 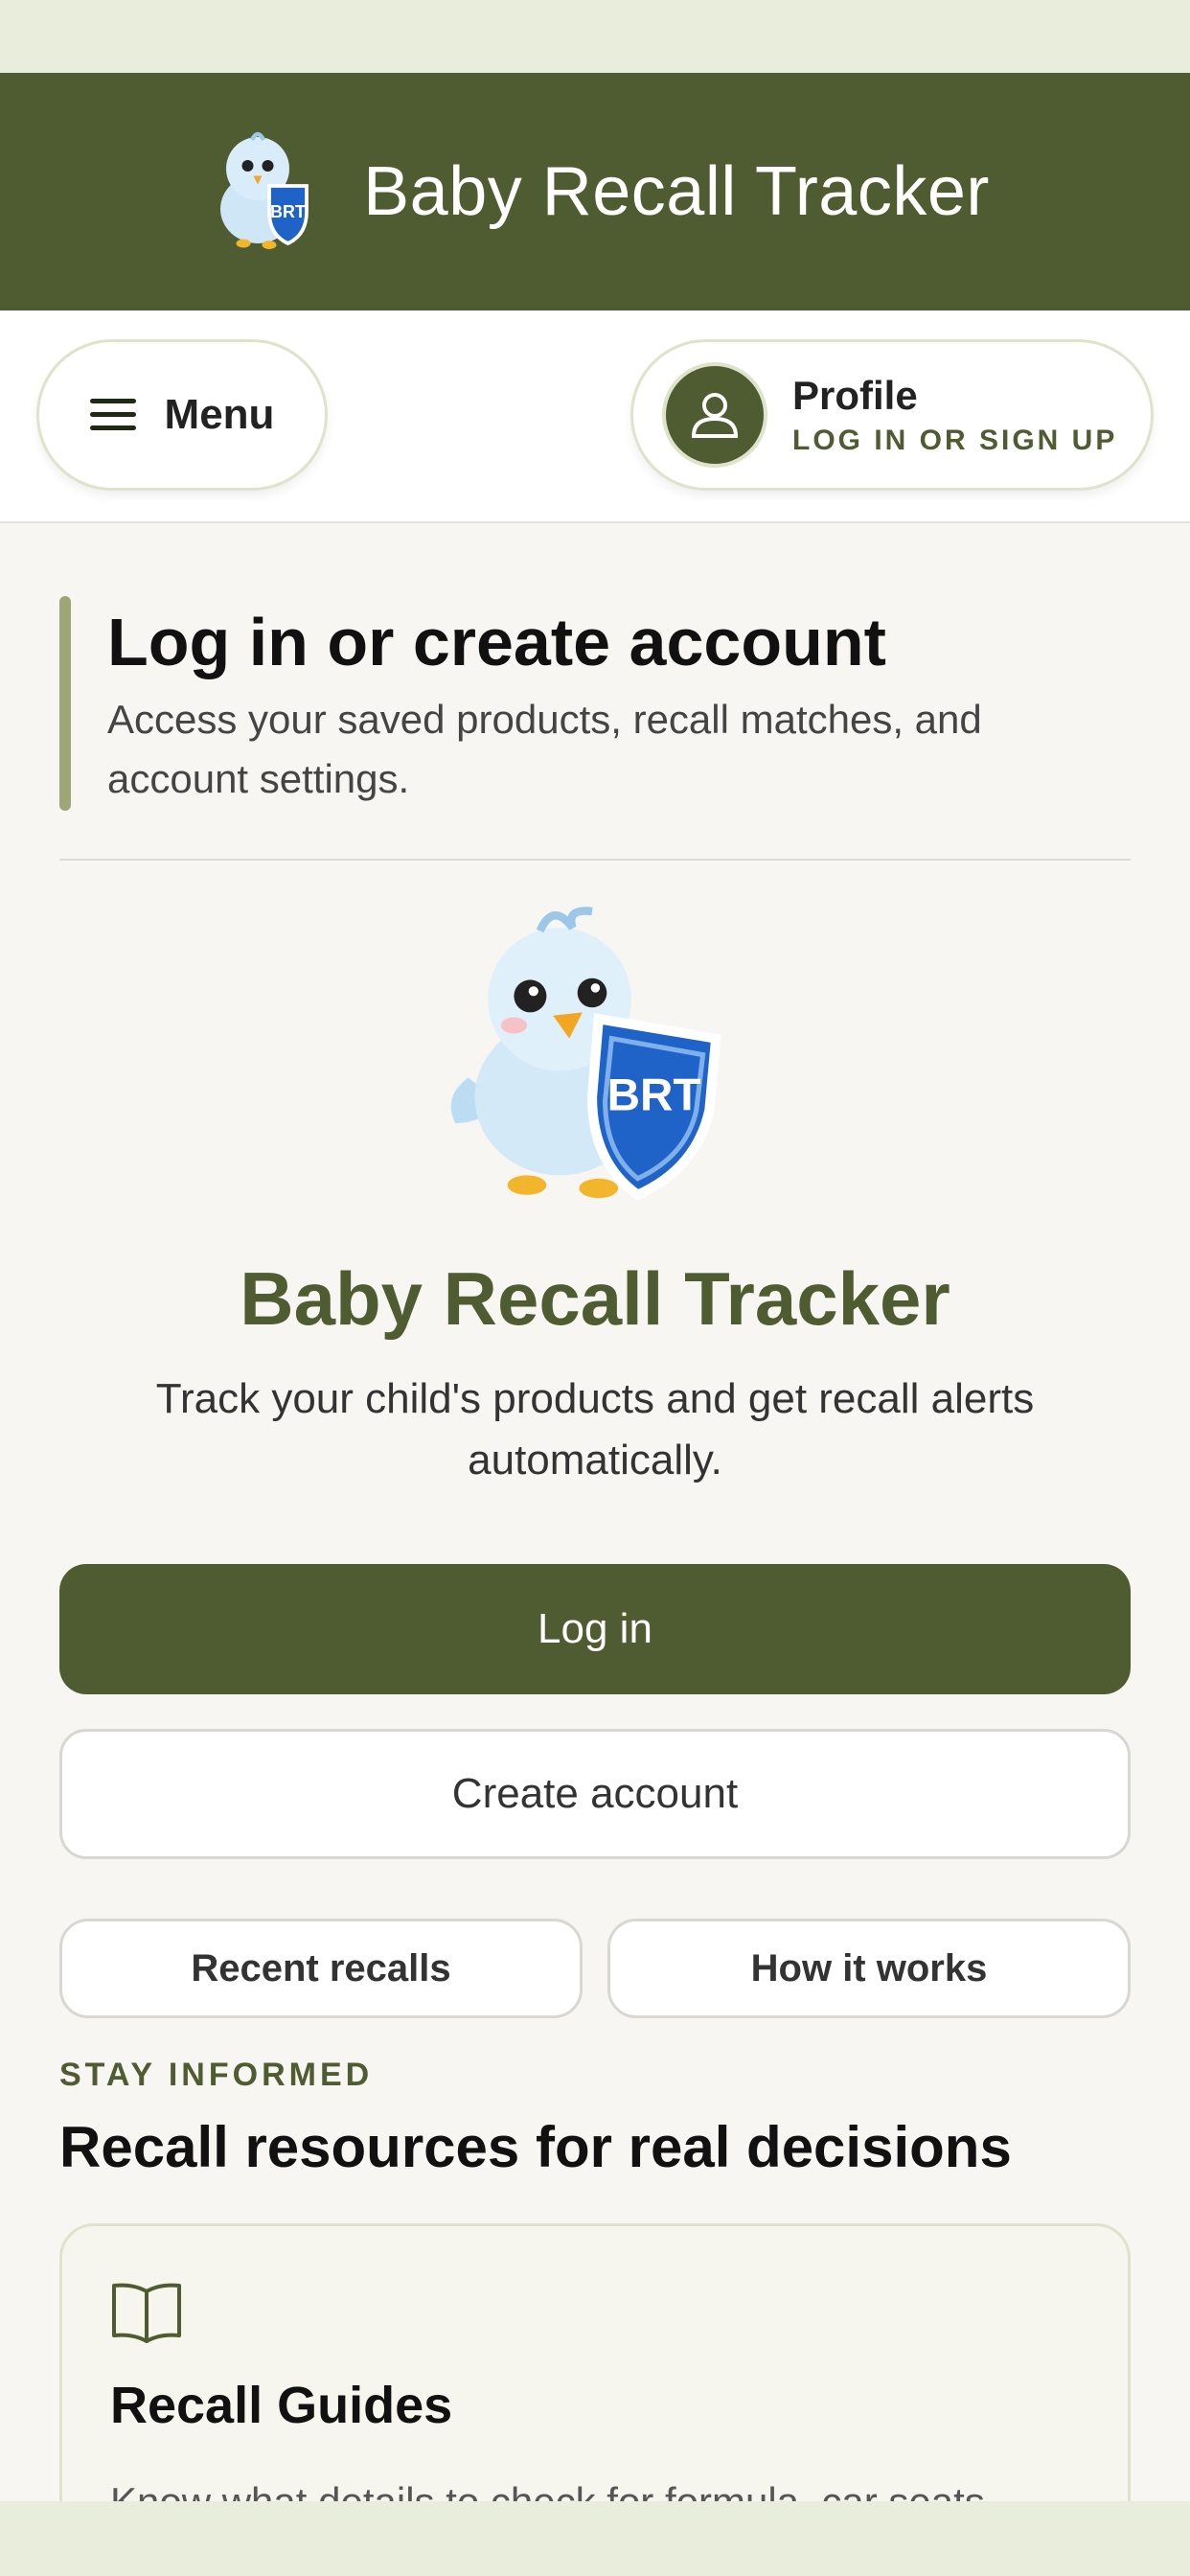 I want to click on status-bar, so click(x=595, y=36).